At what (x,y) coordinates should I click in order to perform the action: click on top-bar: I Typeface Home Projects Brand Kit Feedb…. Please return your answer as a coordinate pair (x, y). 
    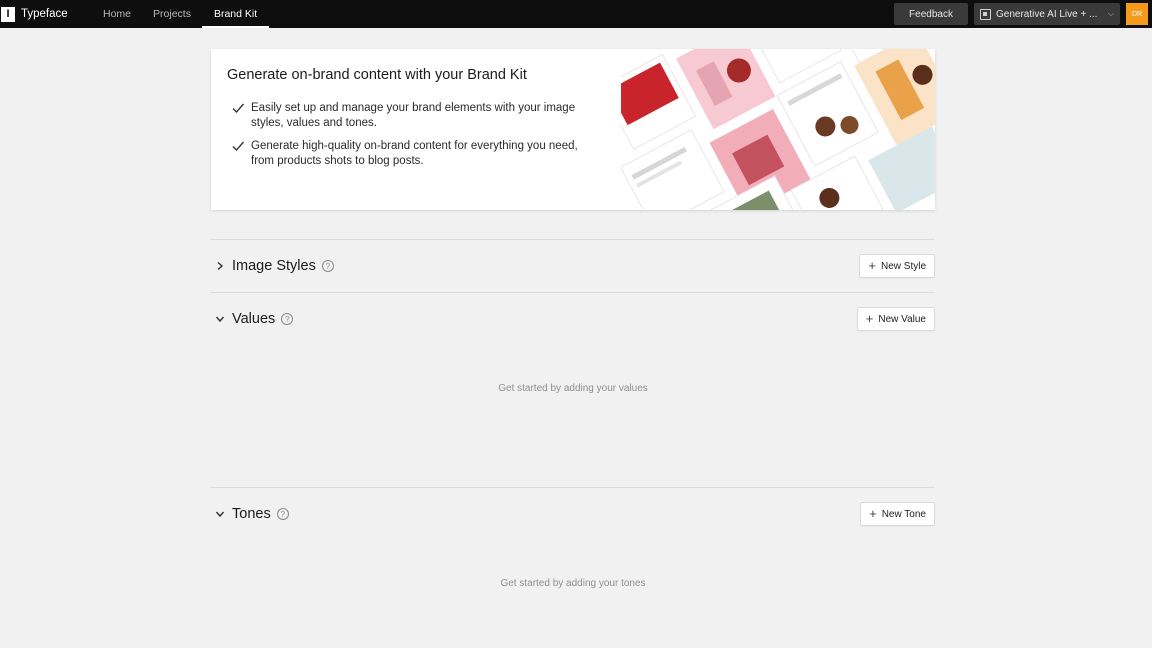
    Looking at the image, I should click on (576, 14).